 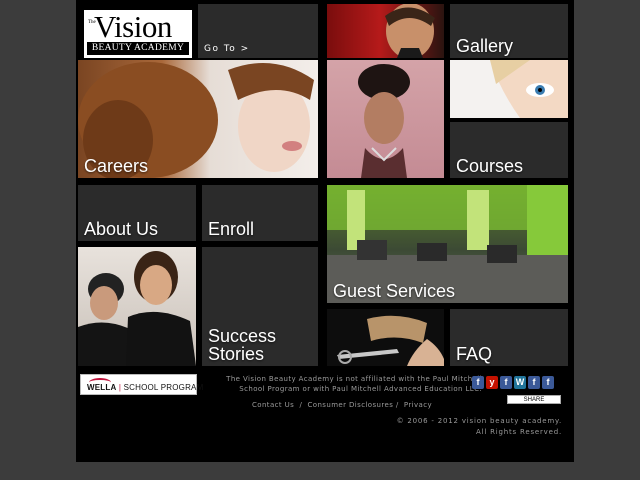 What do you see at coordinates (231, 229) in the screenshot?
I see `enroll-label: Enroll` at bounding box center [231, 229].